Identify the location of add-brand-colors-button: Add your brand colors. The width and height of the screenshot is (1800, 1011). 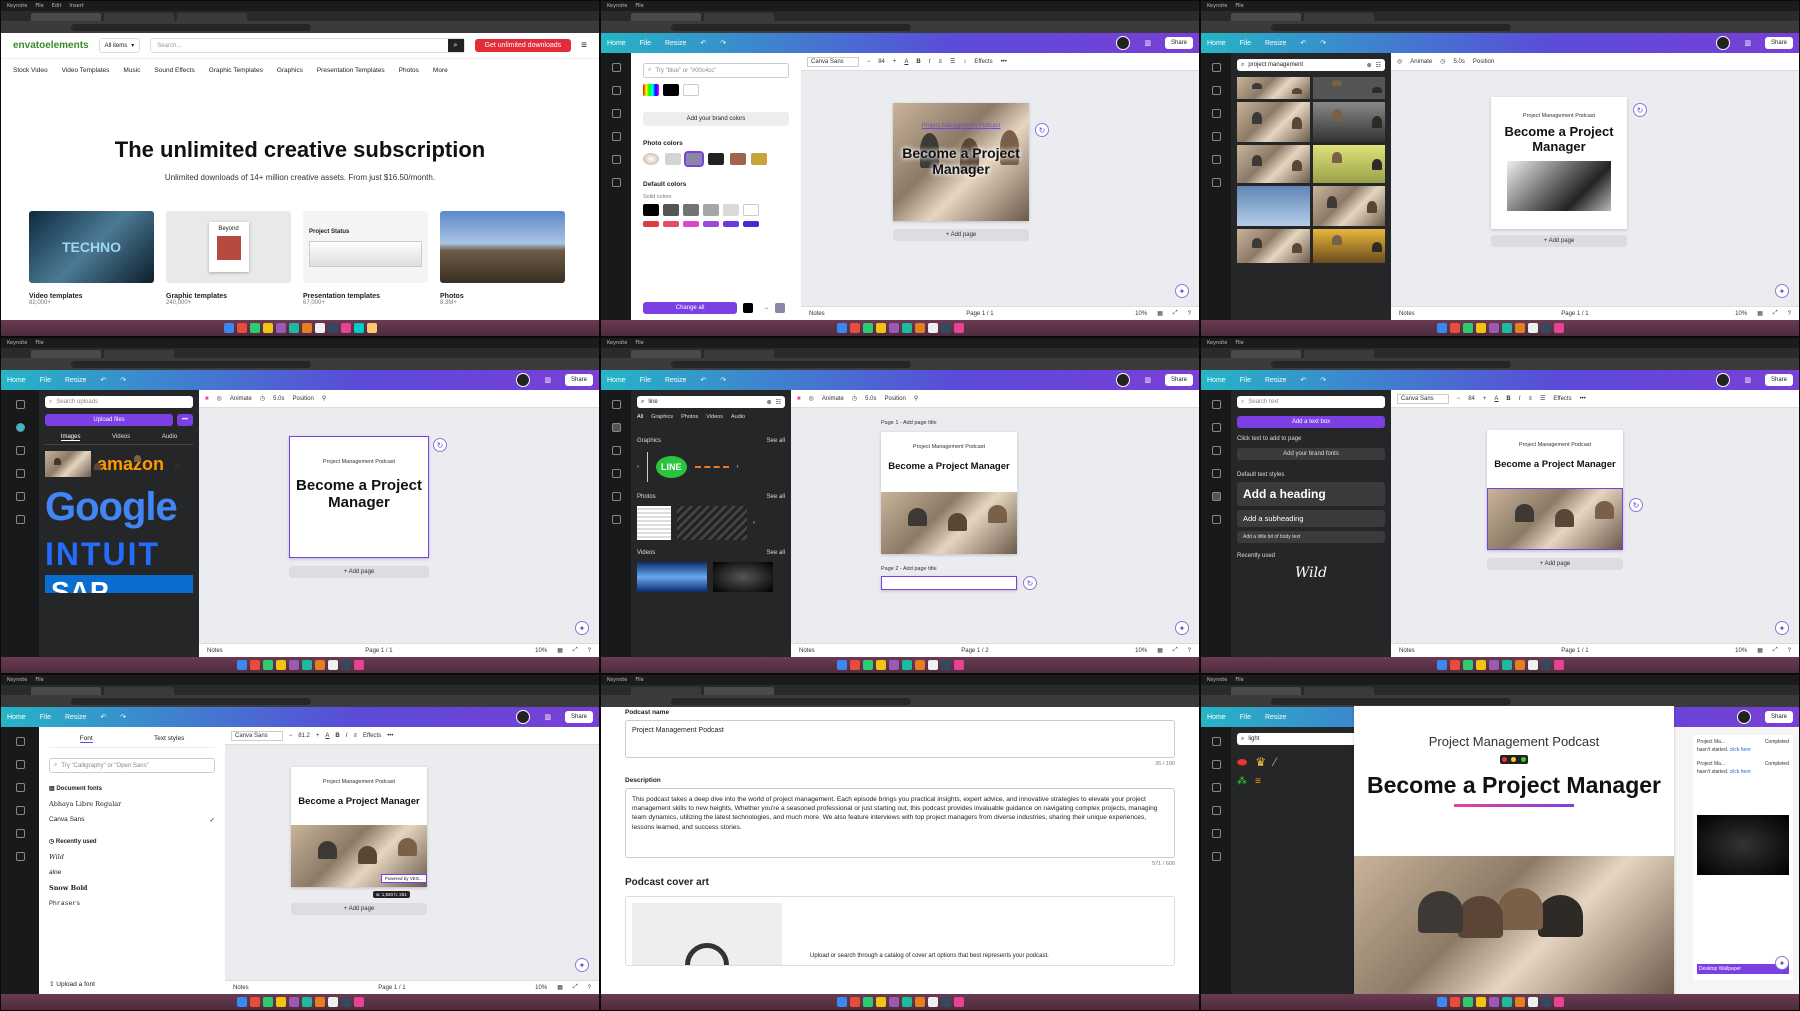
(716, 119).